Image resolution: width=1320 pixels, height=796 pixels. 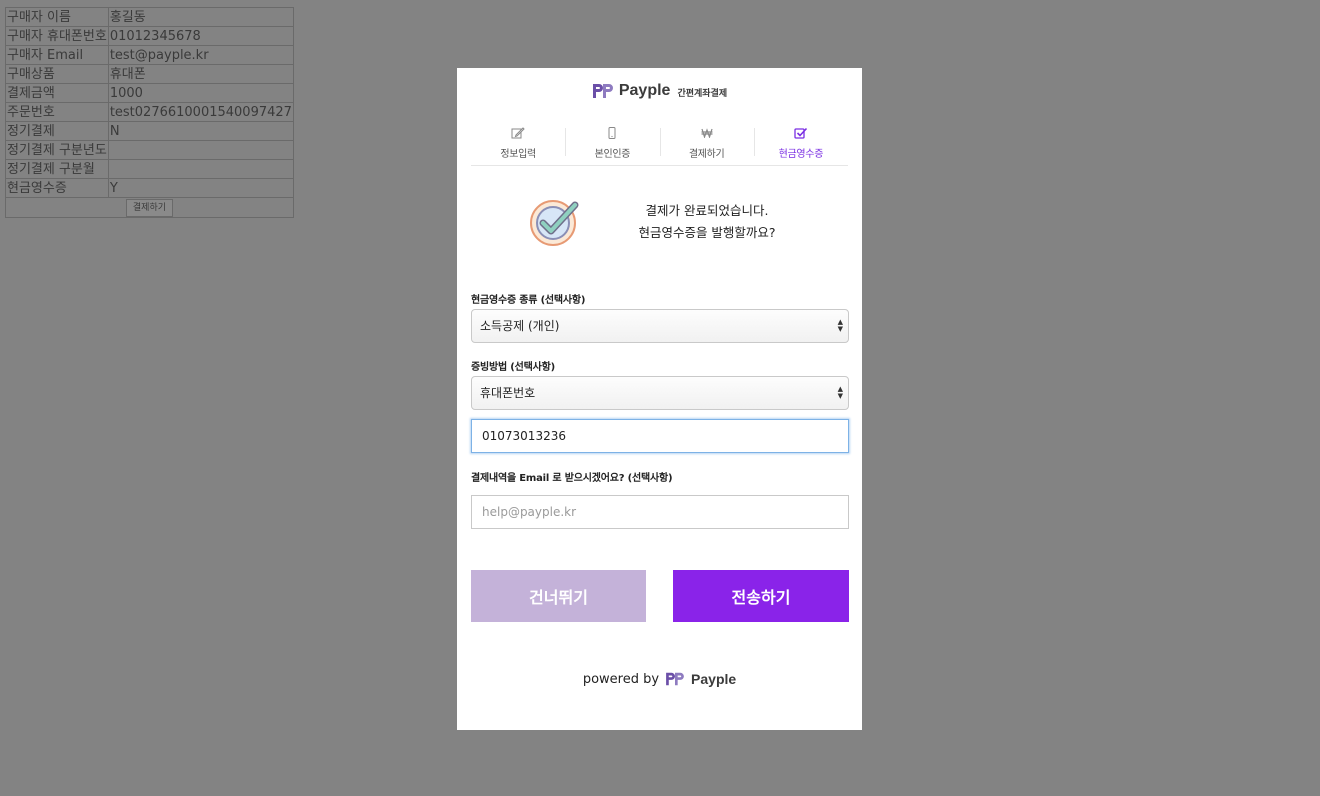 I want to click on order-row-value: 휴대폰, so click(x=200, y=74).